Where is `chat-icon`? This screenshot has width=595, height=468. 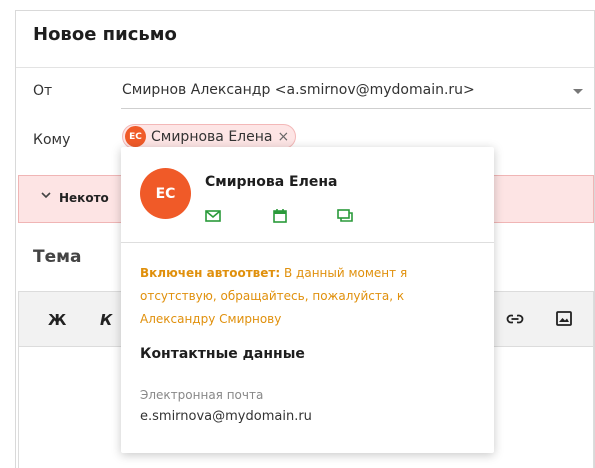
chat-icon is located at coordinates (345, 216).